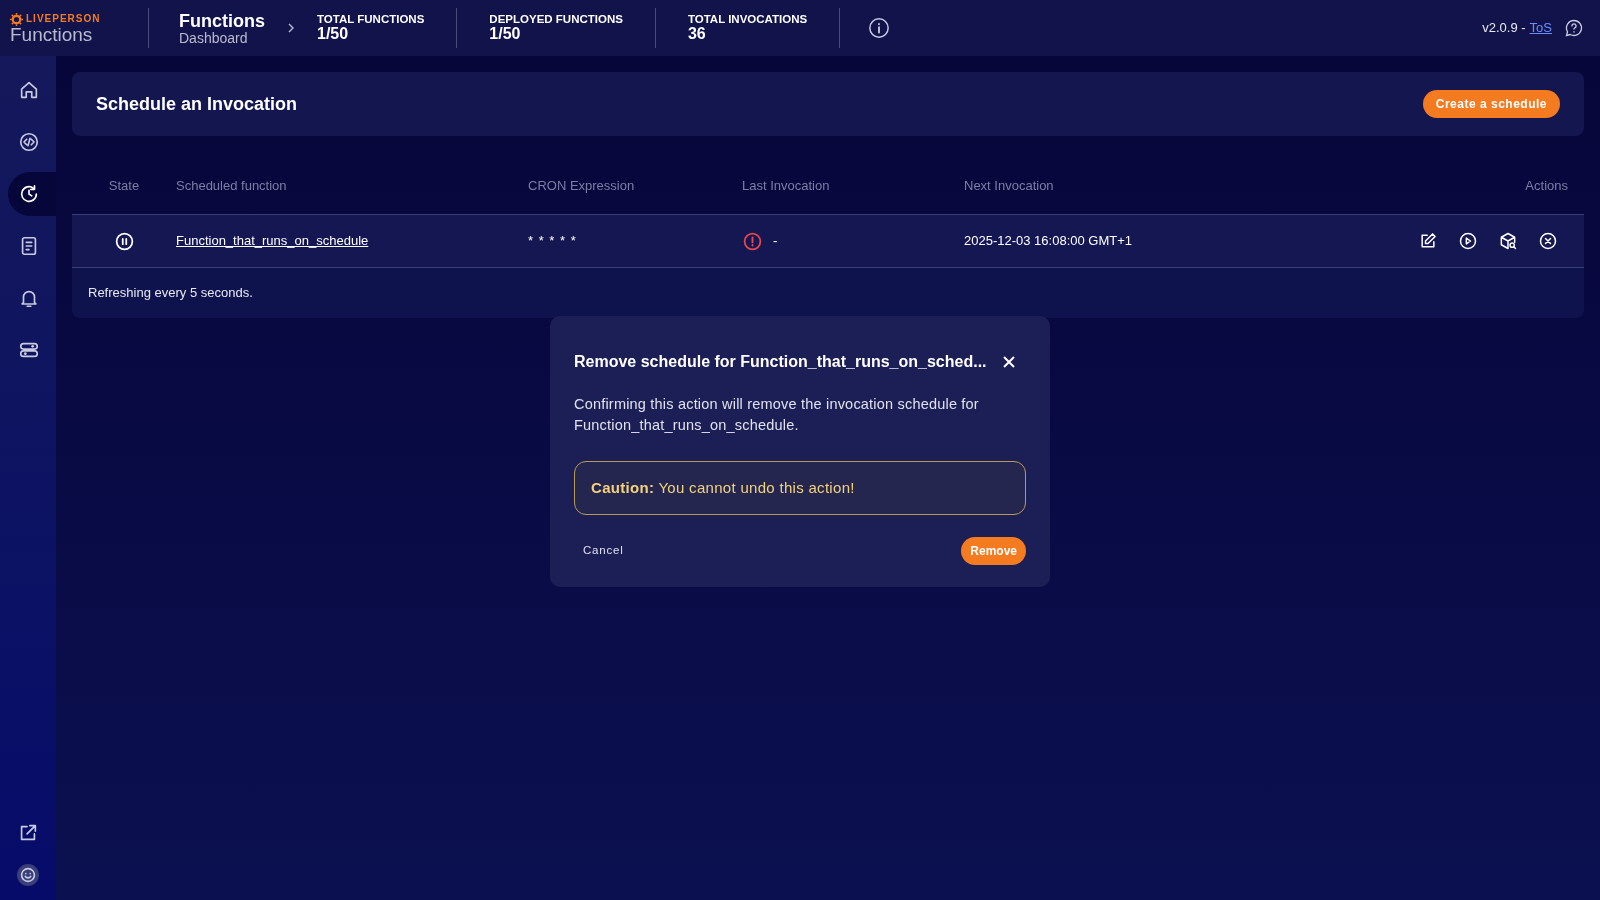 Image resolution: width=1600 pixels, height=900 pixels. I want to click on column-header: State, so click(124, 186).